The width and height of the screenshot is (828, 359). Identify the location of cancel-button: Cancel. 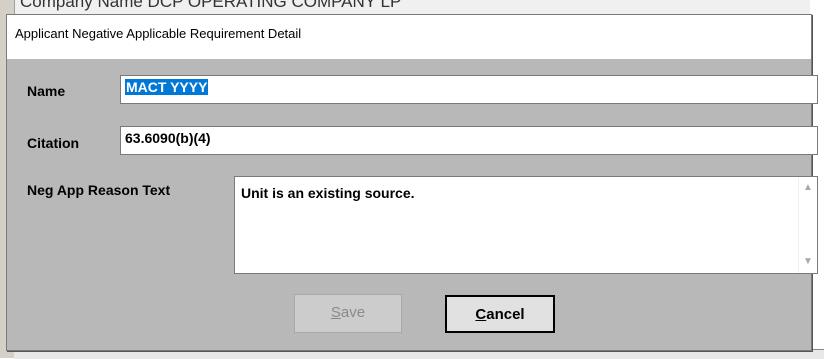
(500, 314).